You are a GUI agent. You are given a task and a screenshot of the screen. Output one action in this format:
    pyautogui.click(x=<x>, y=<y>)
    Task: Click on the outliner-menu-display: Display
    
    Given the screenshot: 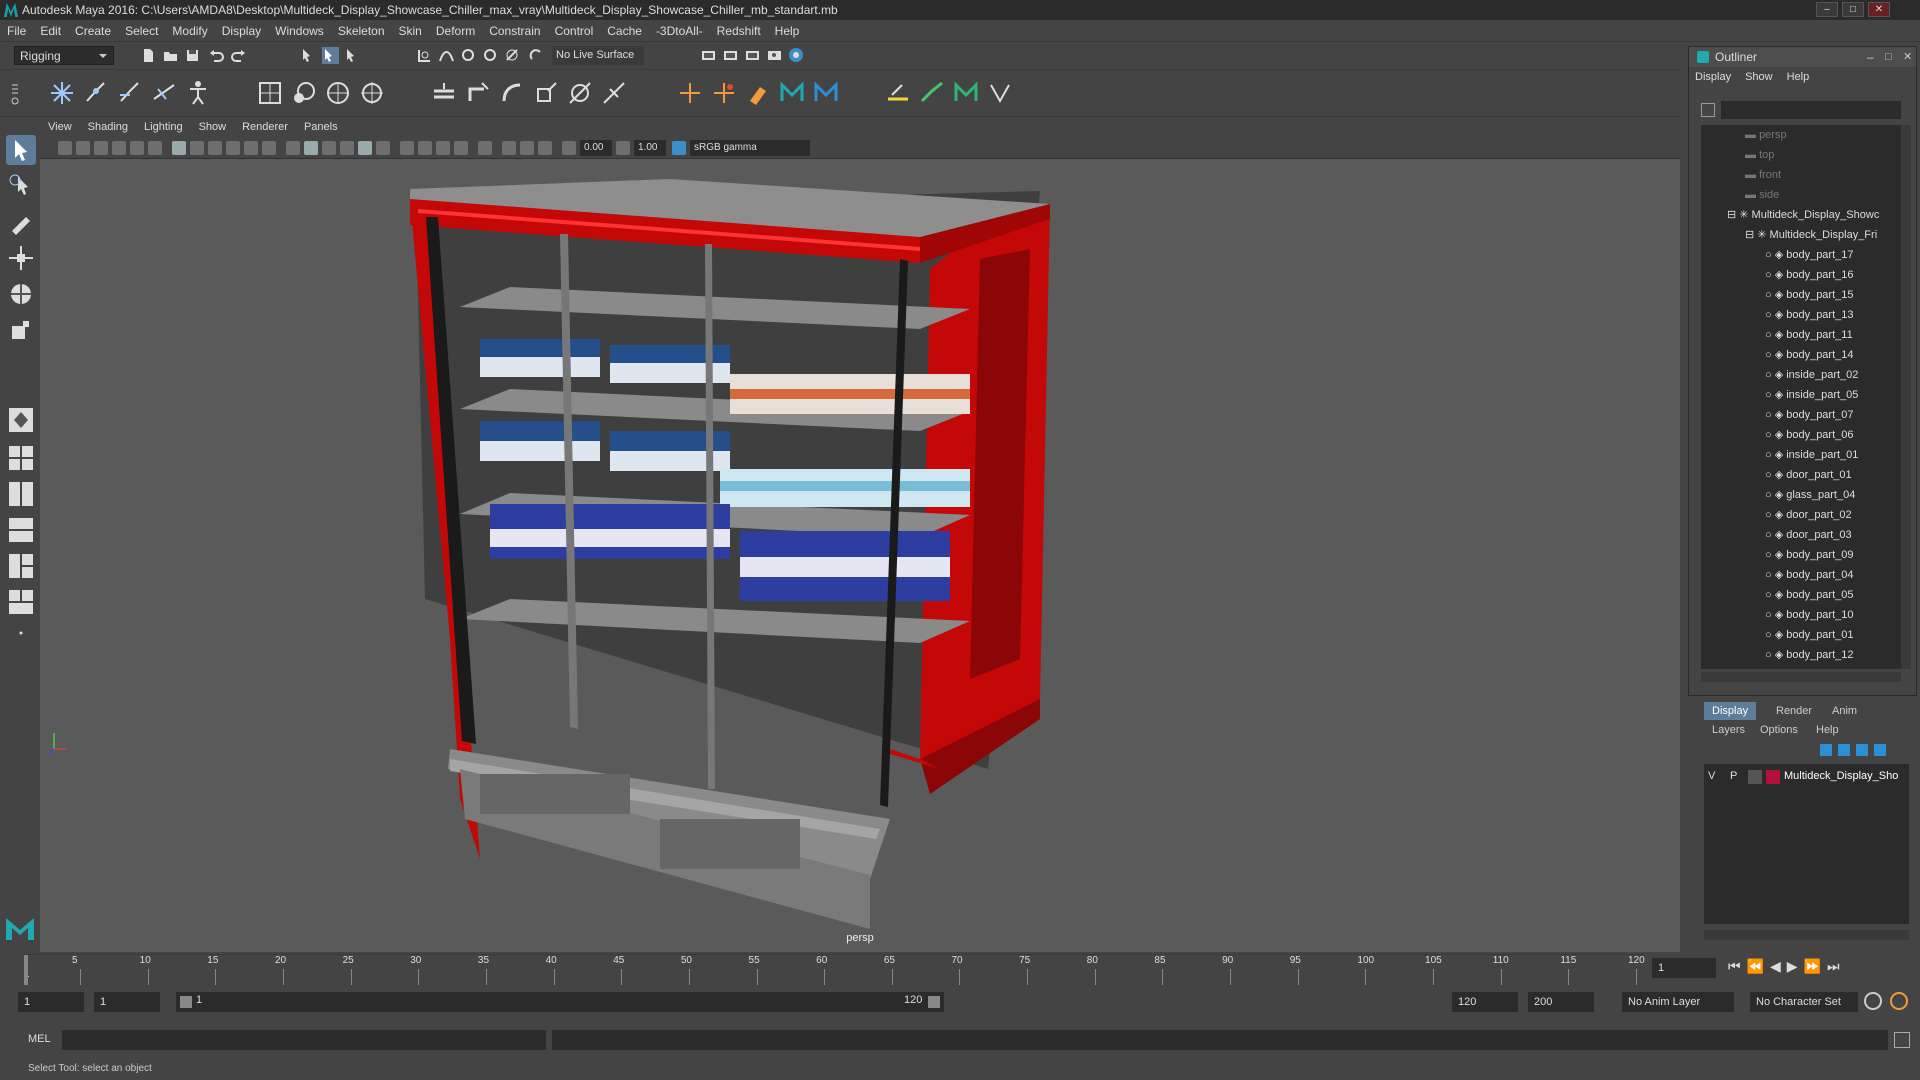 What is the action you would take?
    pyautogui.click(x=1713, y=77)
    